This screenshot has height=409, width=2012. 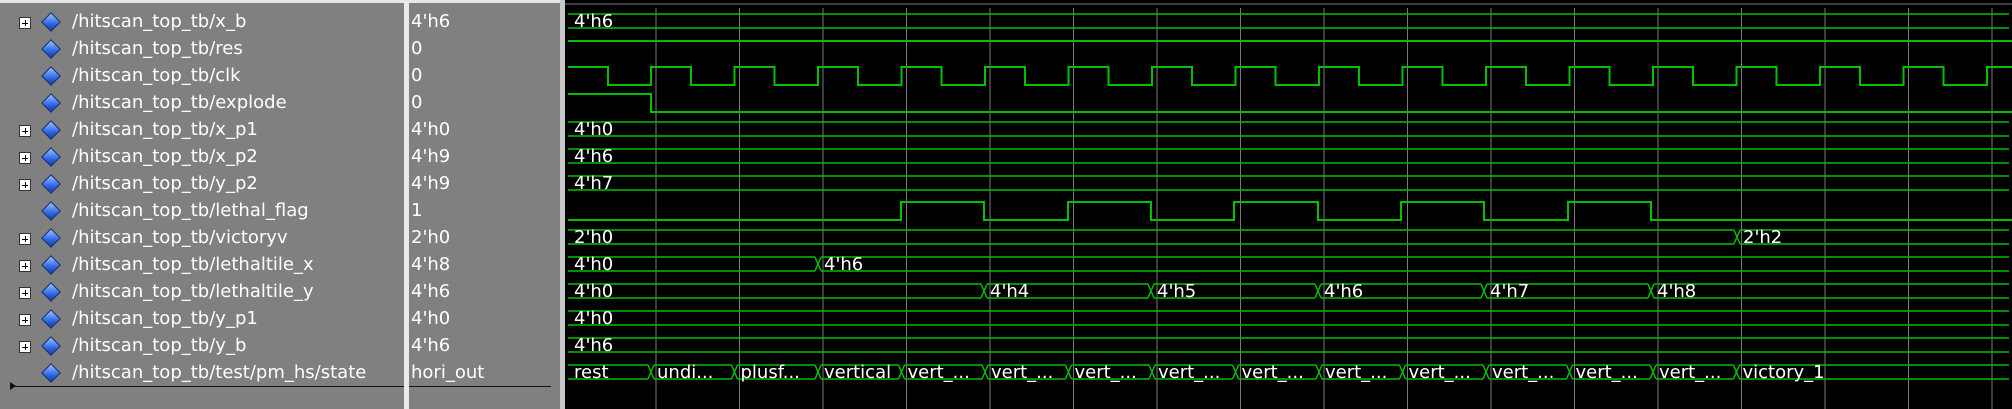 I want to click on signal-name: /hitscan_top_tb/explode, so click(x=179, y=102).